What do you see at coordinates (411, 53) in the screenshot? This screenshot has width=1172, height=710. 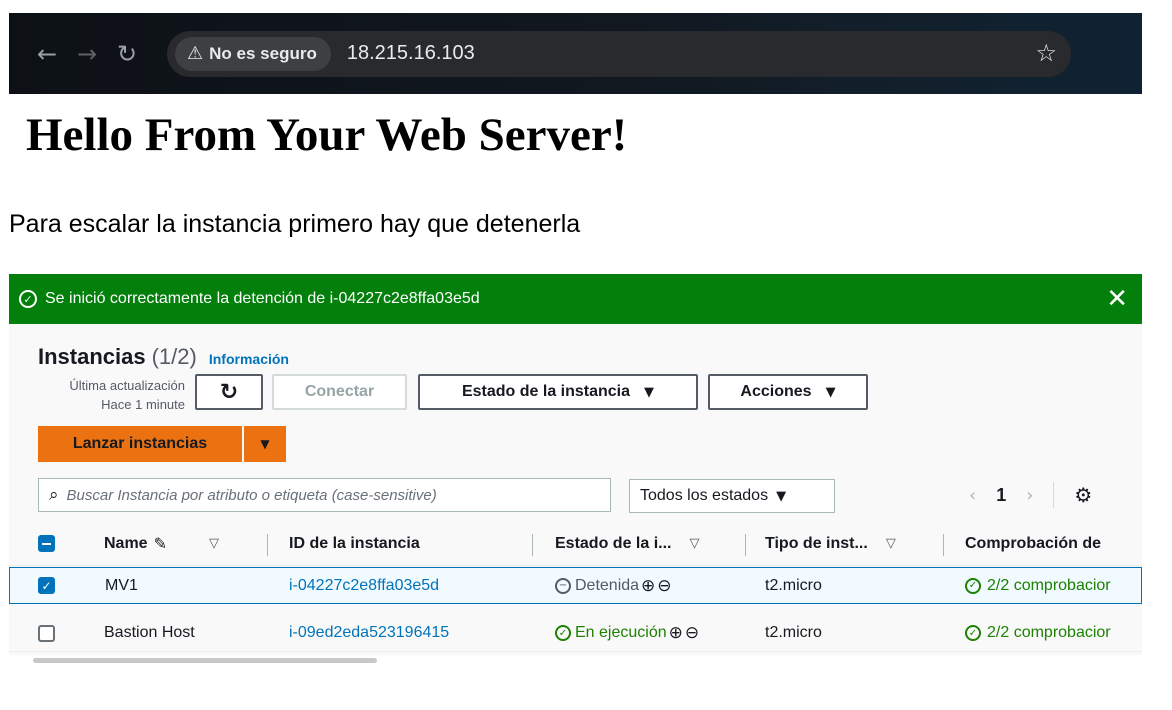 I see `url-text: 18.215.16.103` at bounding box center [411, 53].